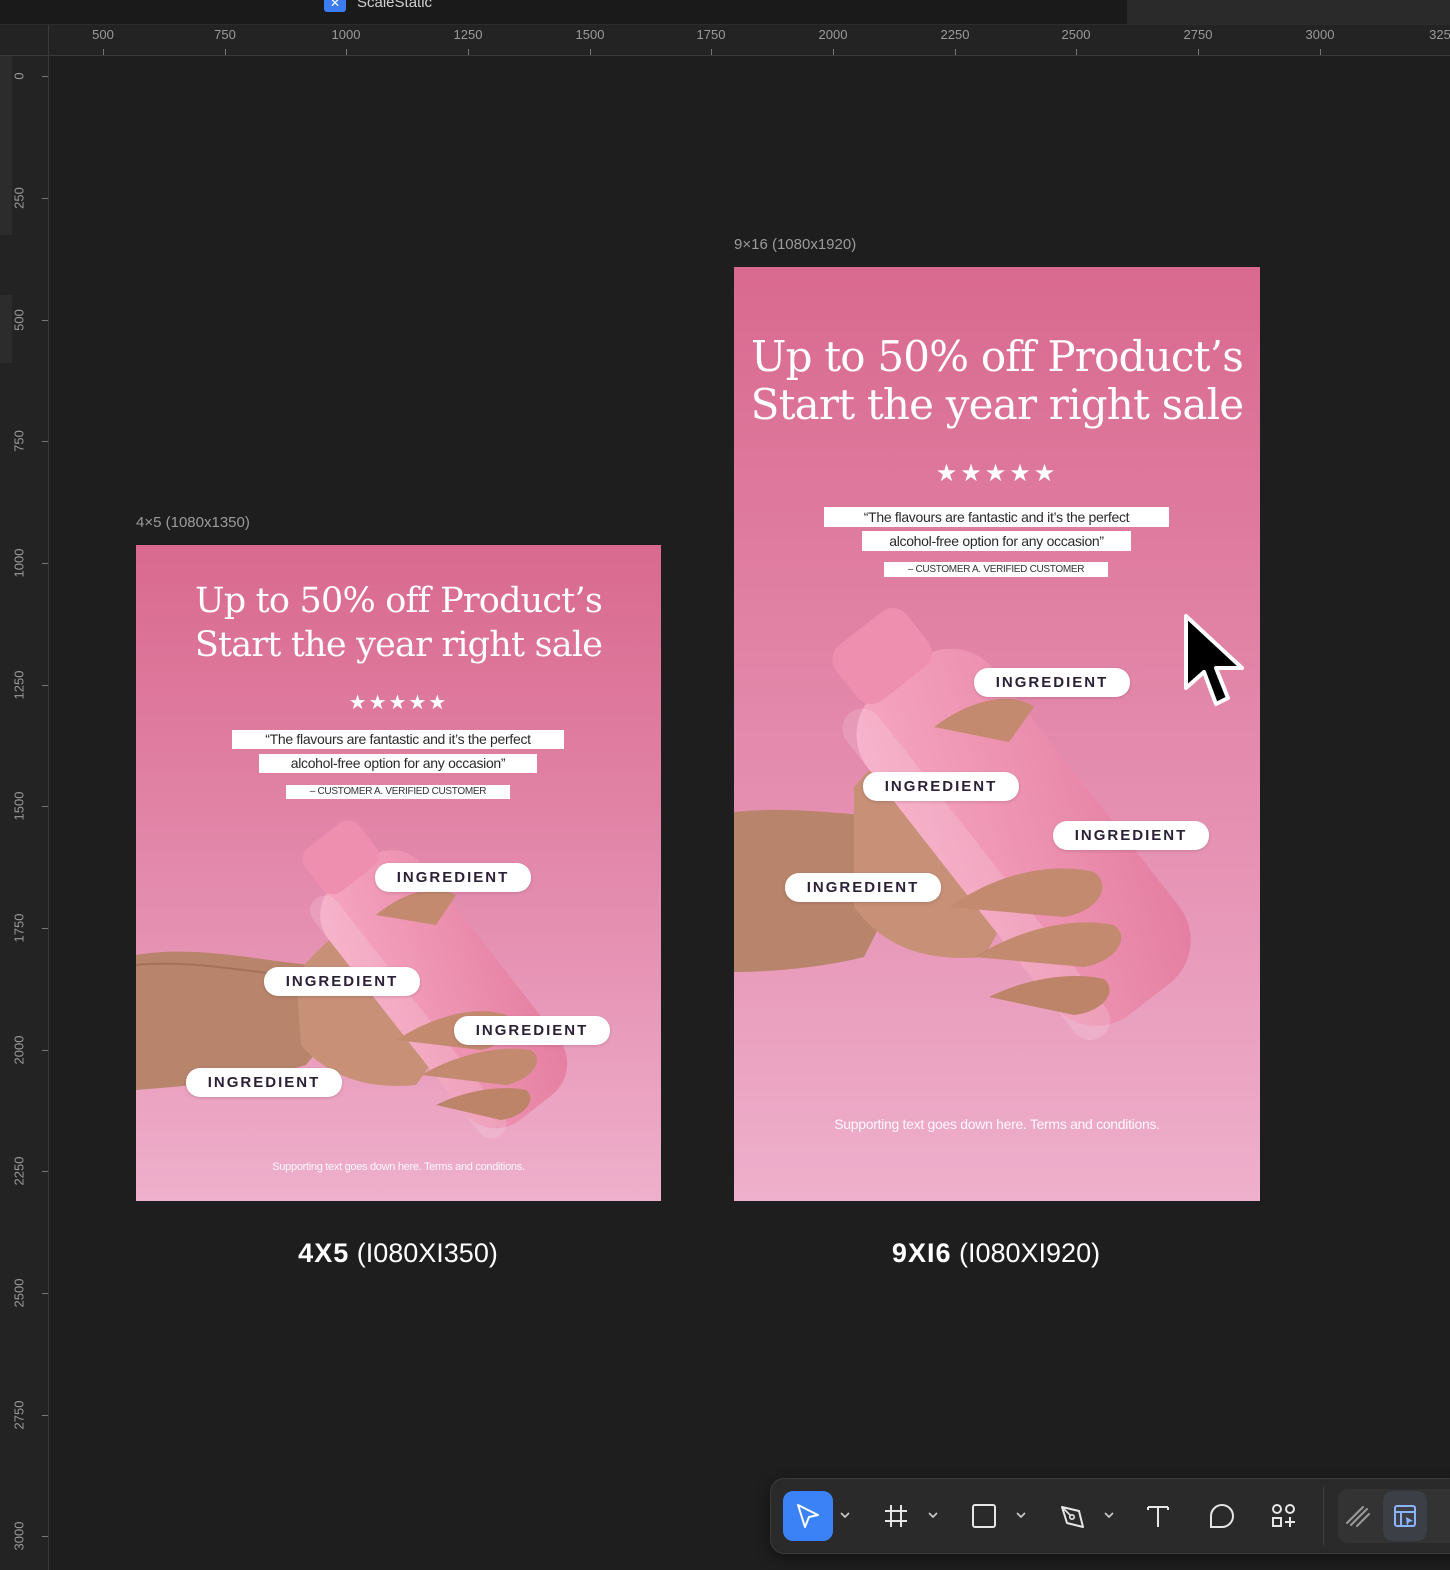  What do you see at coordinates (1439, 34) in the screenshot?
I see `ruler-label: 325` at bounding box center [1439, 34].